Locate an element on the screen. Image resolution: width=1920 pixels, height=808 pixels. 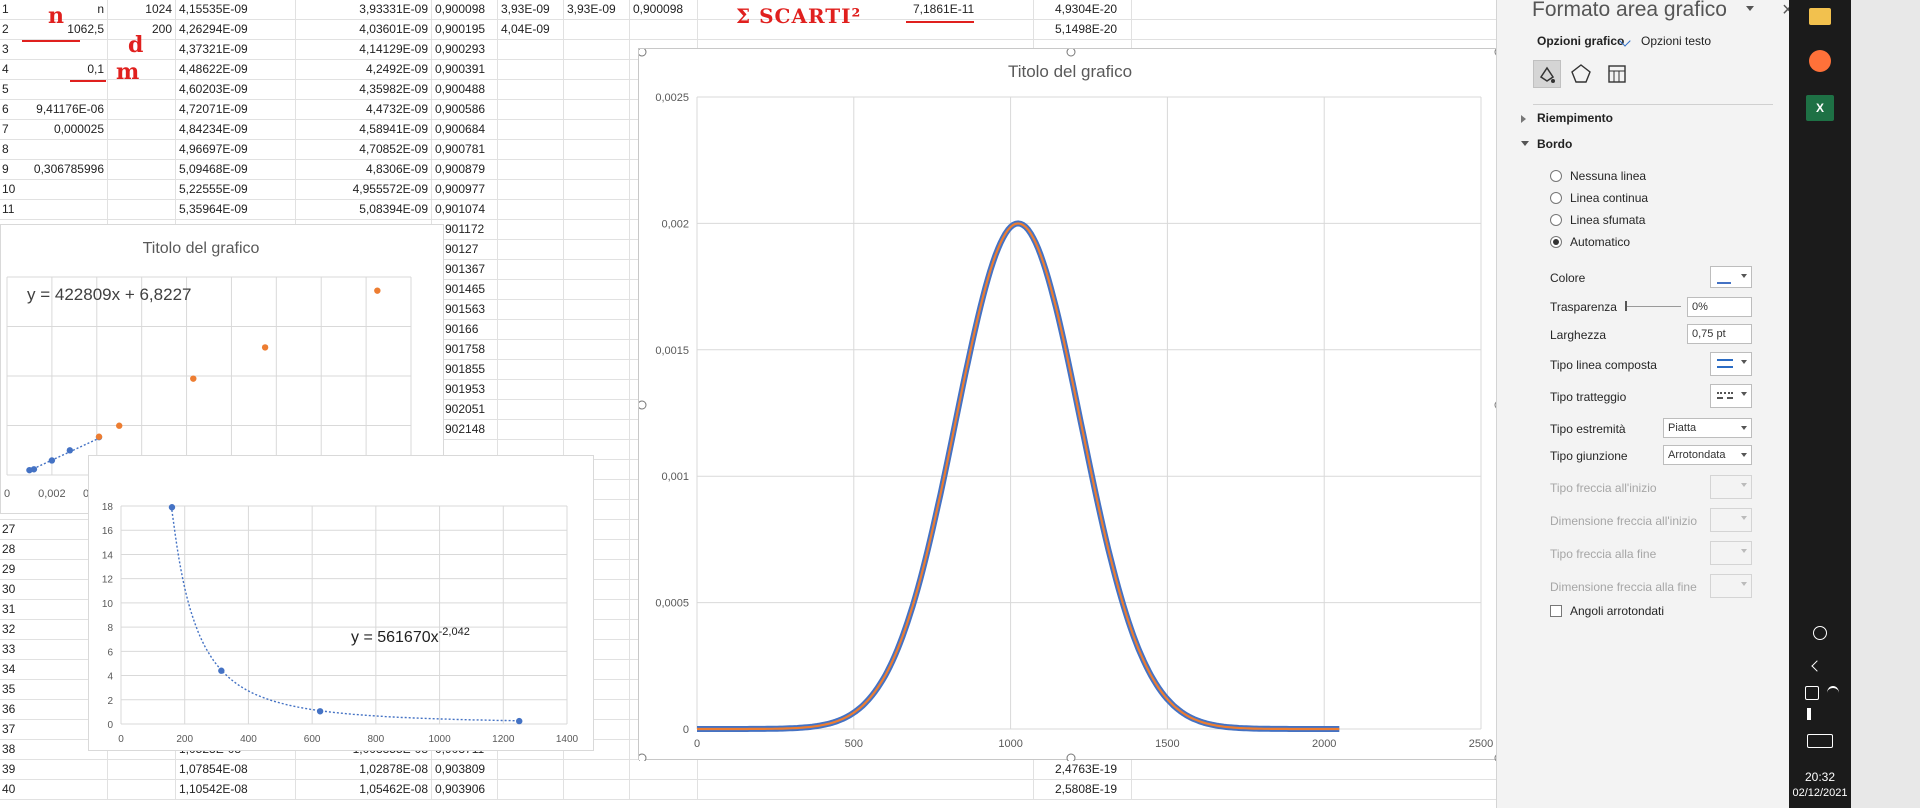
cell-d: 4,35982E-09 is located at coordinates (364, 90).